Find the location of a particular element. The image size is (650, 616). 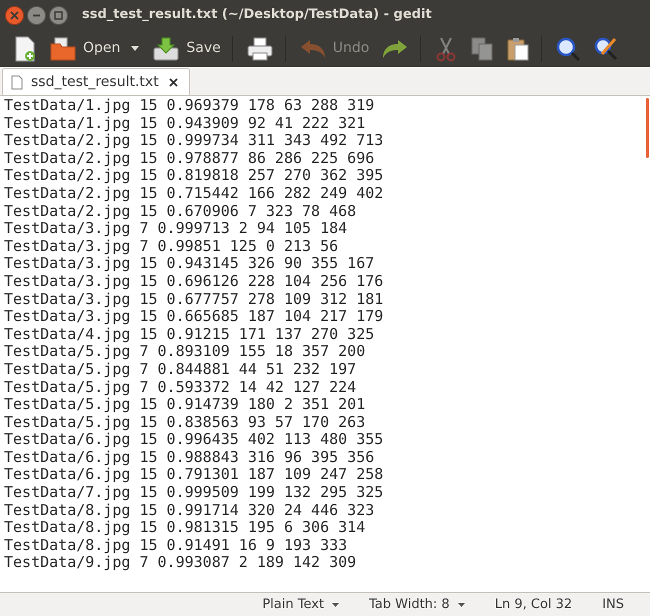

folder-icon is located at coordinates (63, 49).